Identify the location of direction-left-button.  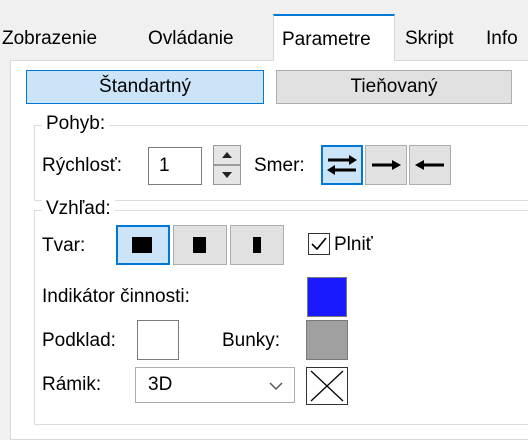
(430, 165).